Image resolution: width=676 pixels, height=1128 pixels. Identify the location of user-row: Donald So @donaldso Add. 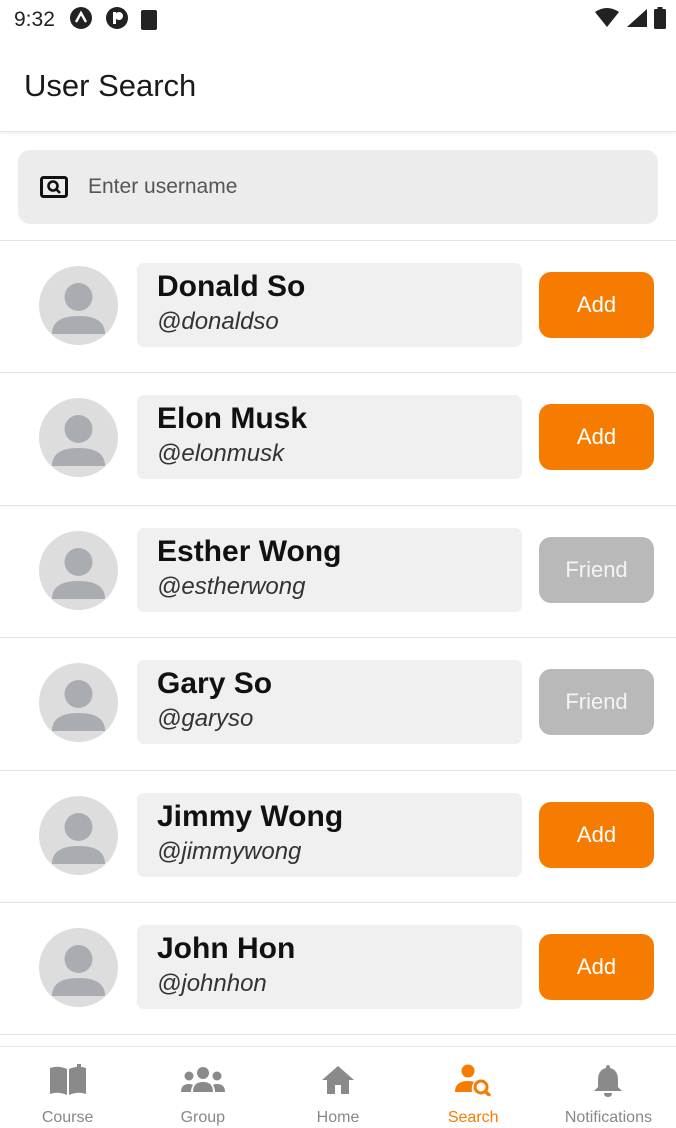
(338, 307).